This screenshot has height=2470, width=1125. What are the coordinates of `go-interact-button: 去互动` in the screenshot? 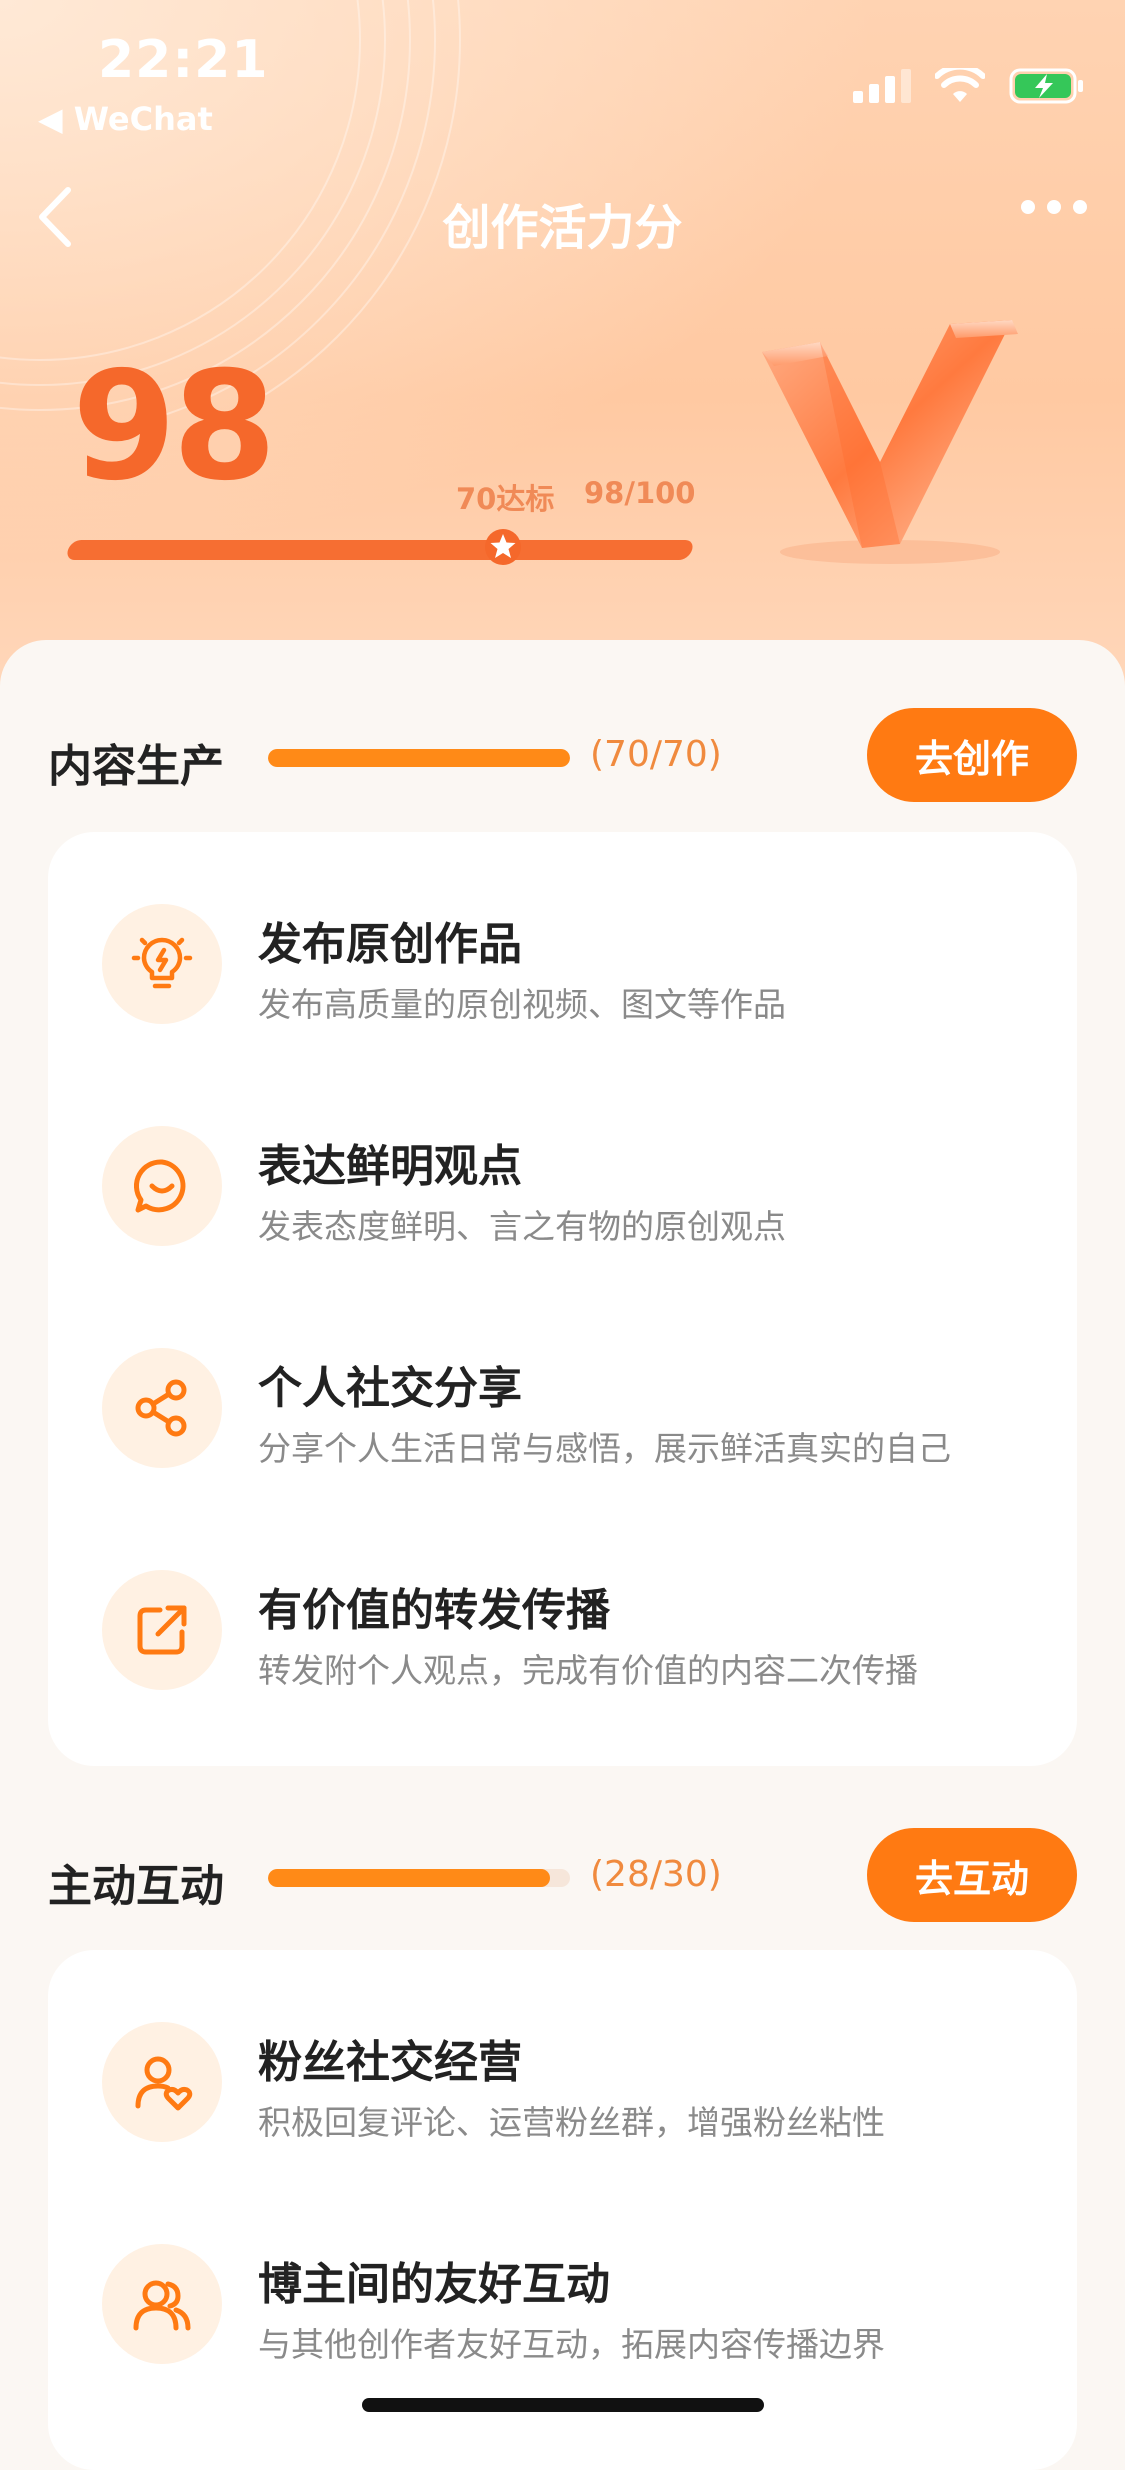 It's located at (972, 1875).